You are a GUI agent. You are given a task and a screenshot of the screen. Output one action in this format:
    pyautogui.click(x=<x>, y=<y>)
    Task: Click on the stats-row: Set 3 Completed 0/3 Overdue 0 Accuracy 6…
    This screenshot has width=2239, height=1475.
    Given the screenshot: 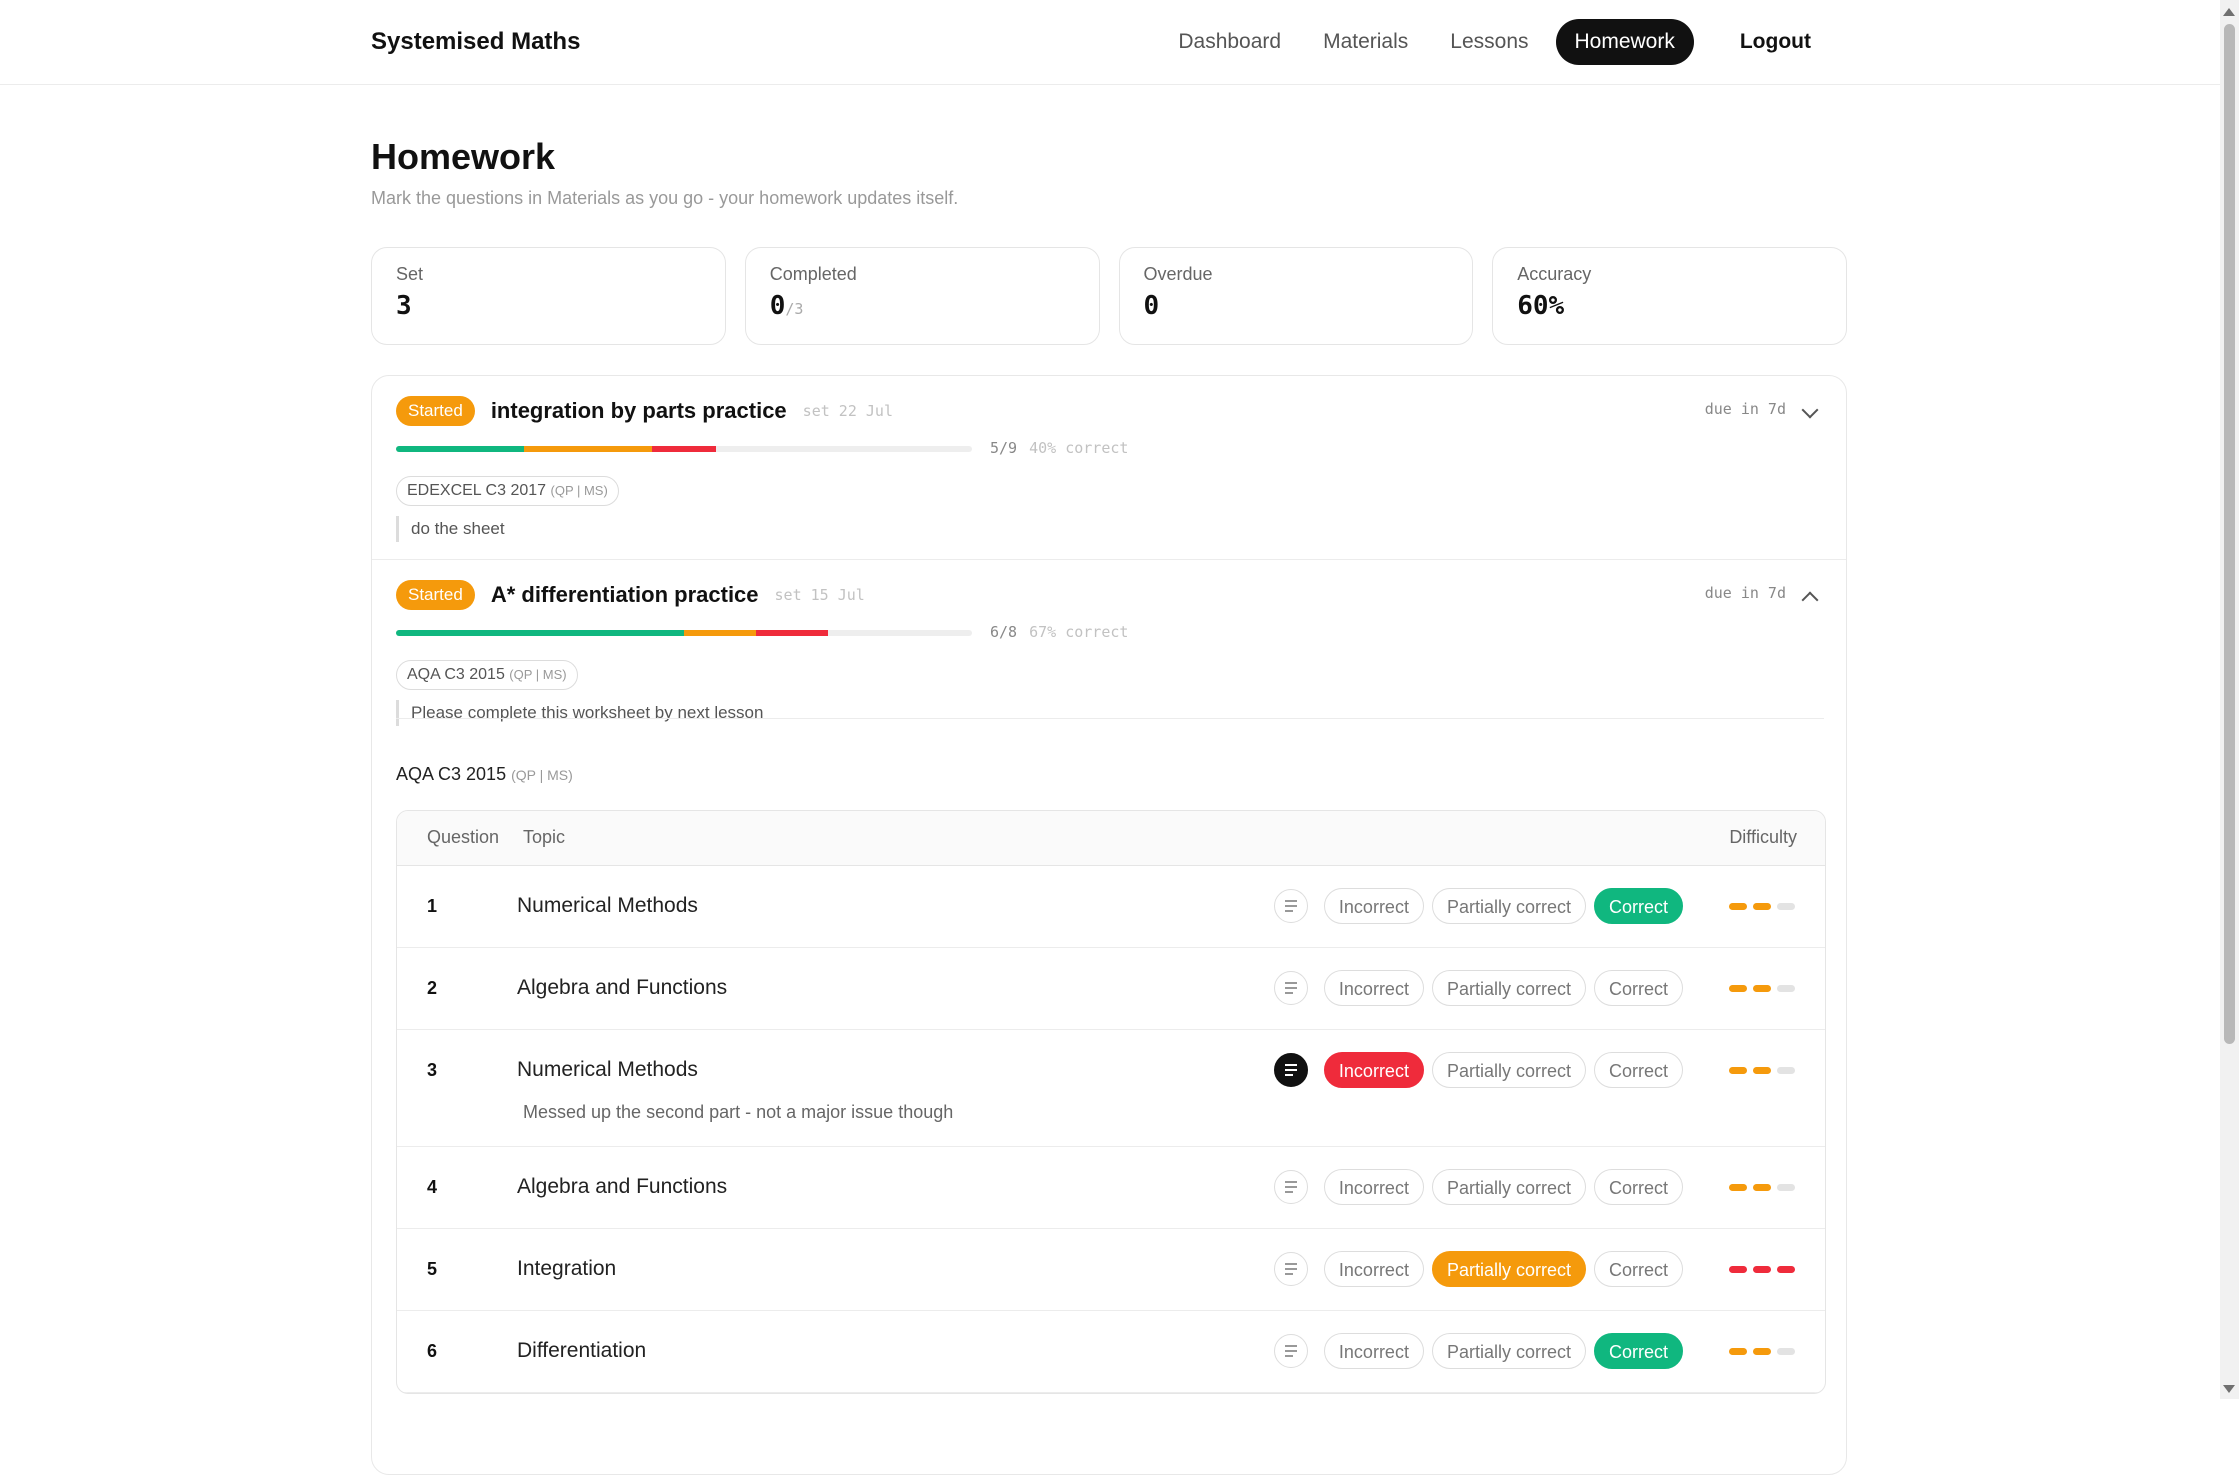 What is the action you would take?
    pyautogui.click(x=1109, y=296)
    